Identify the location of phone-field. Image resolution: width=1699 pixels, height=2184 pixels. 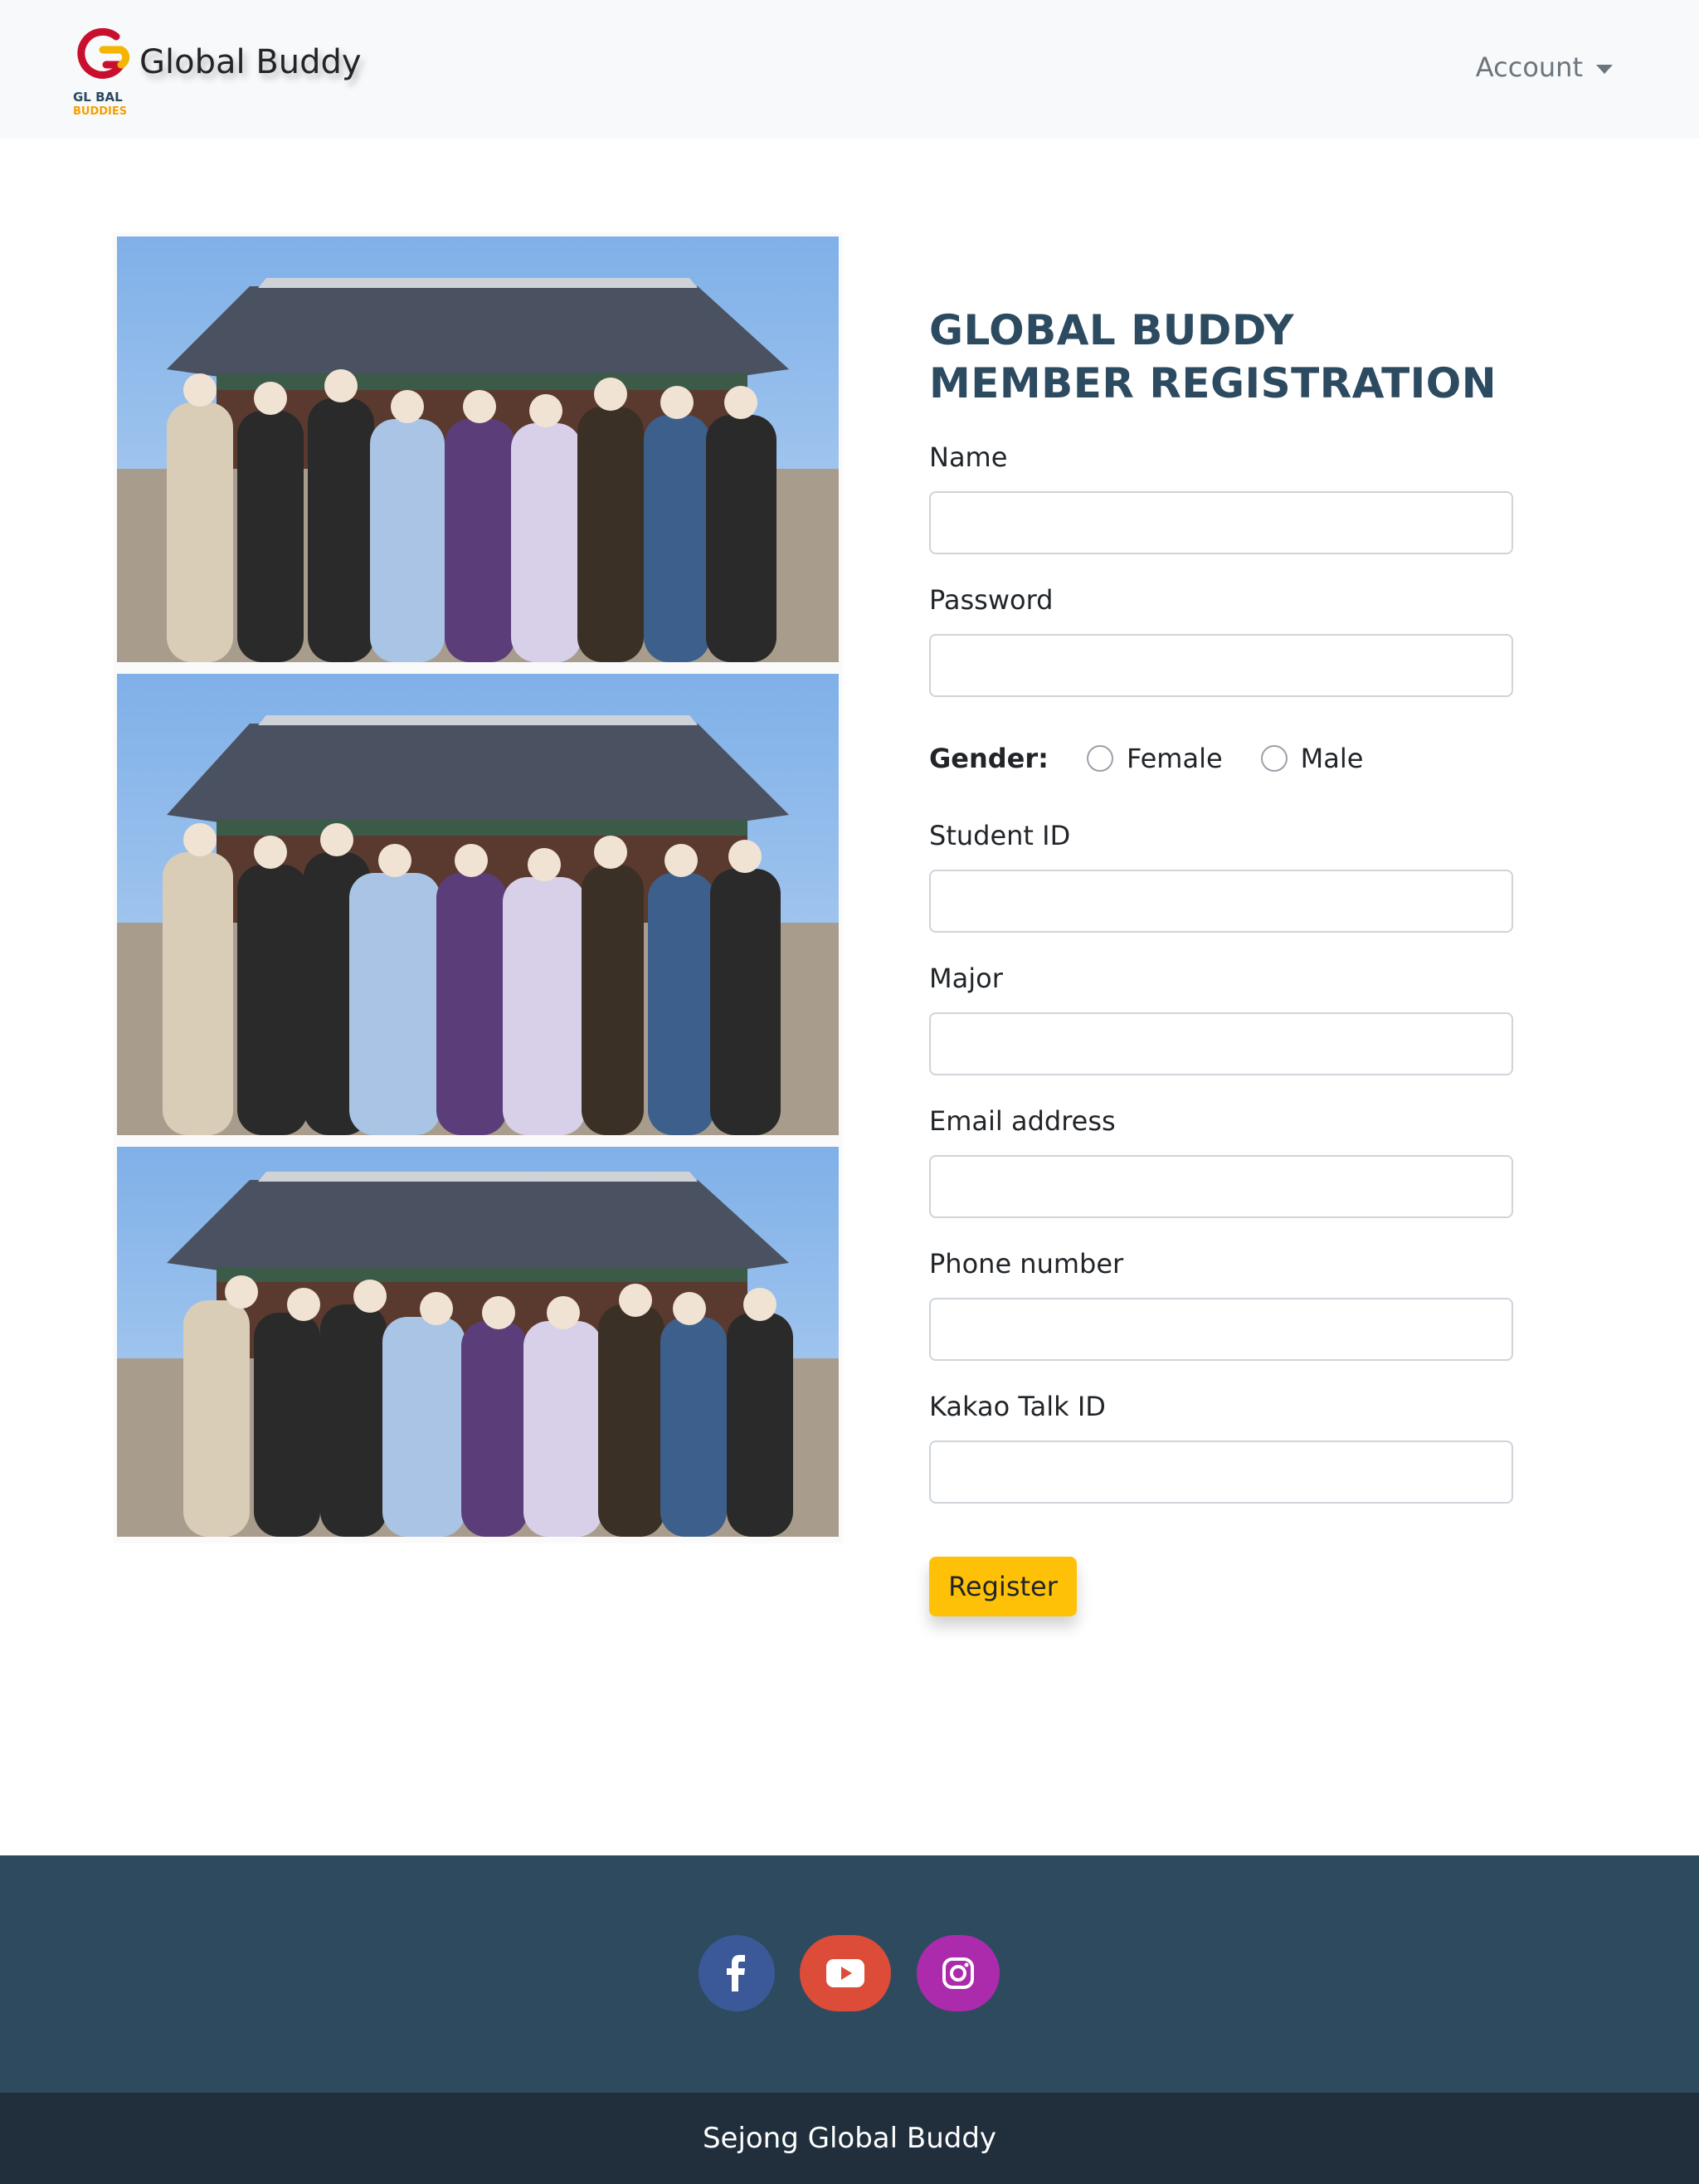
(1221, 1329).